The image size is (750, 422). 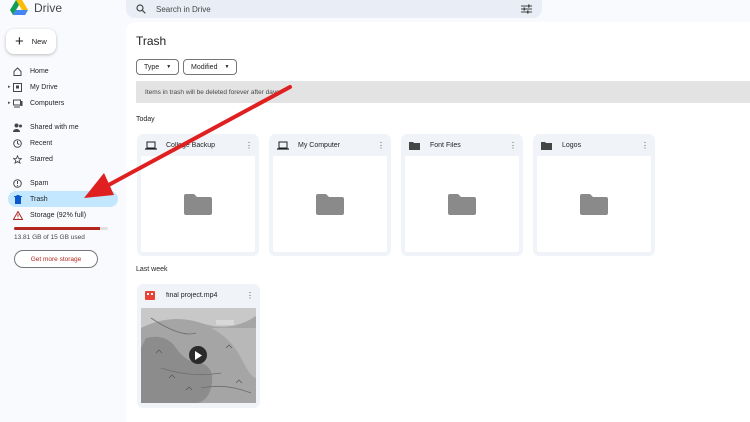 What do you see at coordinates (17, 103) in the screenshot?
I see `computers-icon` at bounding box center [17, 103].